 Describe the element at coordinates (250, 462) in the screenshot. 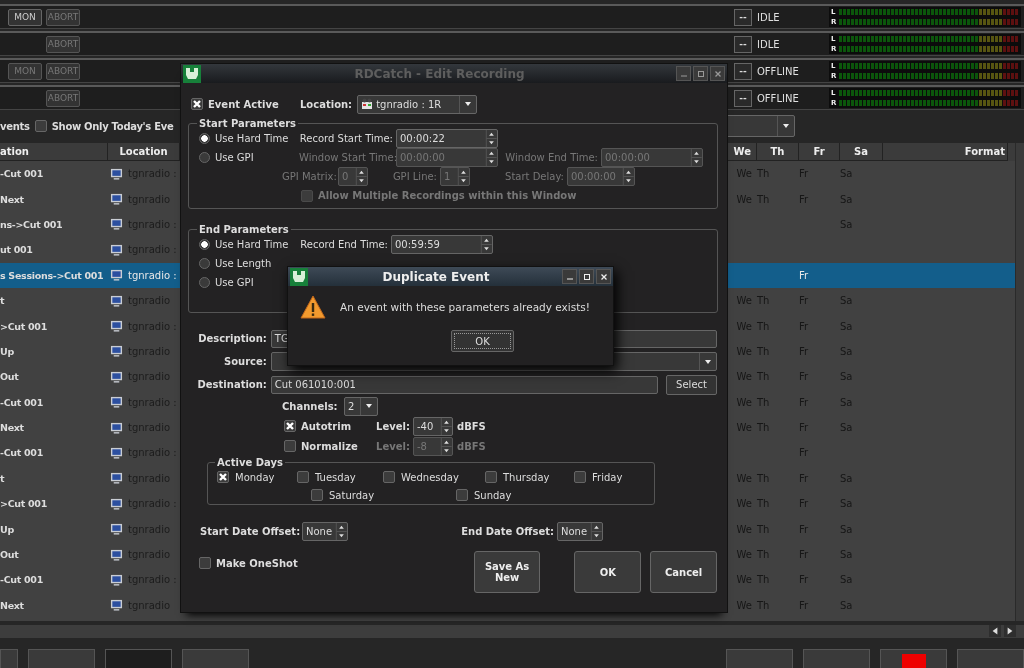

I see `group-title: Active Days` at that location.